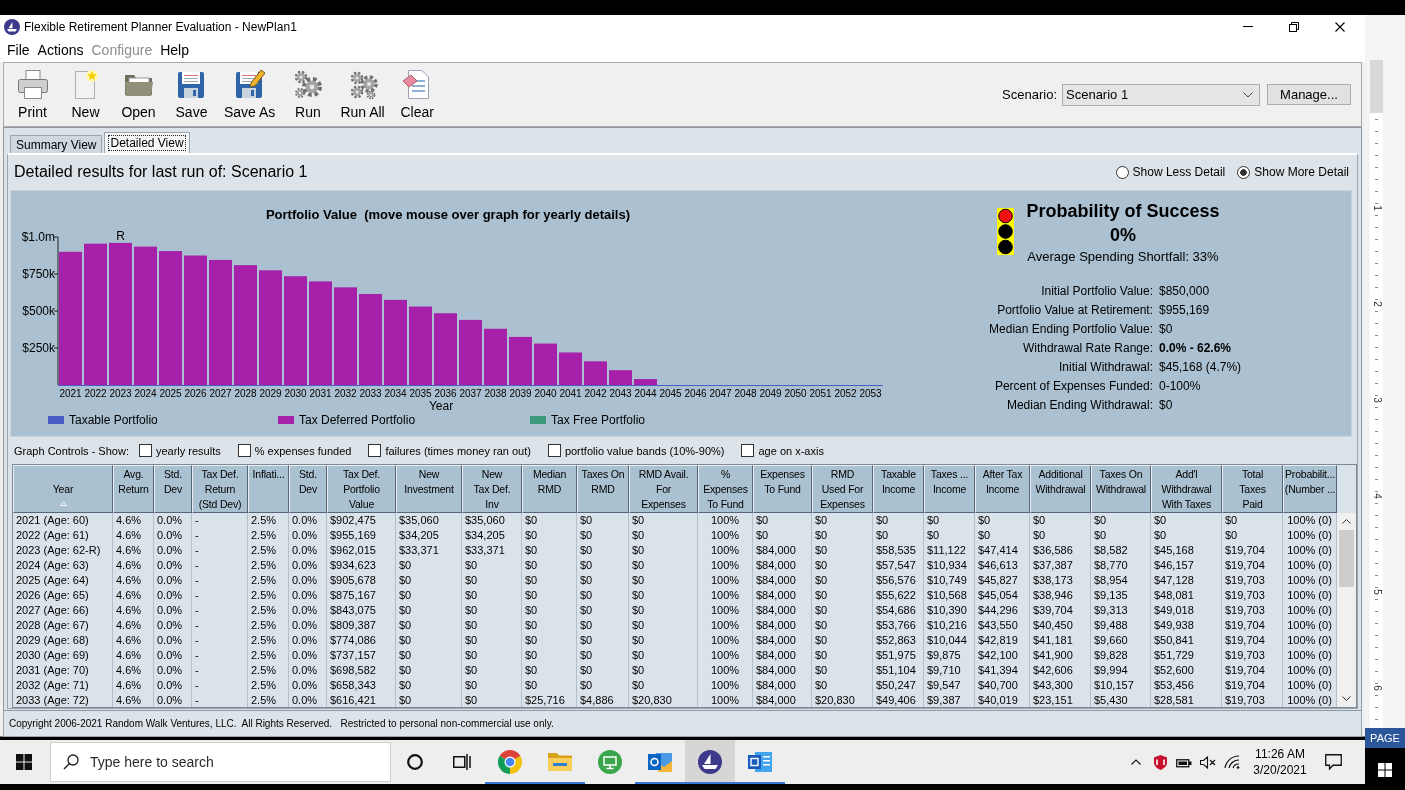 The width and height of the screenshot is (1405, 790). I want to click on column-header: Avg. Return, so click(133, 489).